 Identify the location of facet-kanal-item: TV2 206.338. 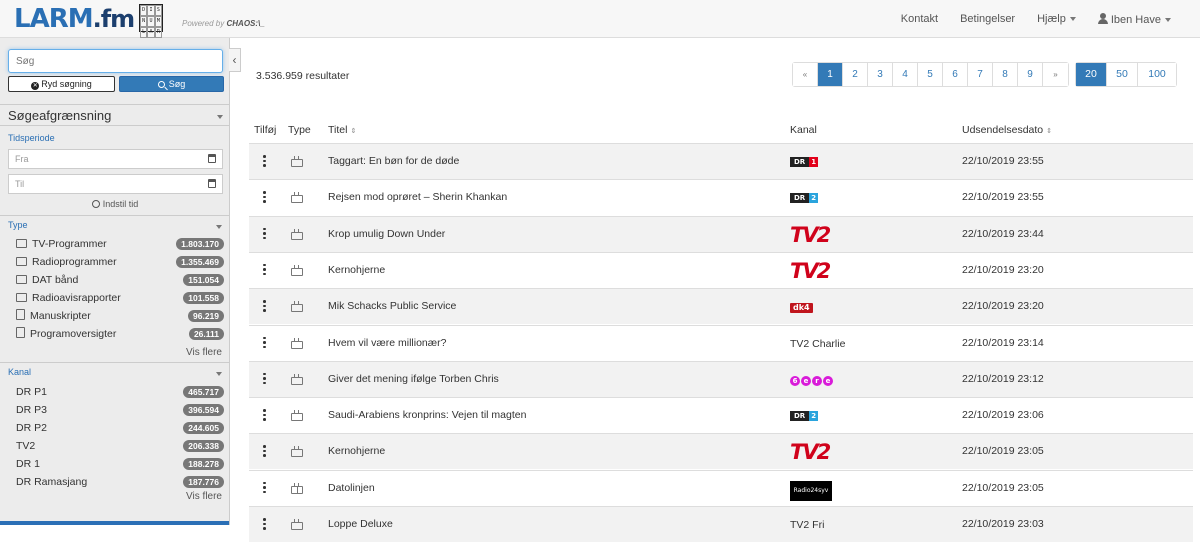
(120, 446).